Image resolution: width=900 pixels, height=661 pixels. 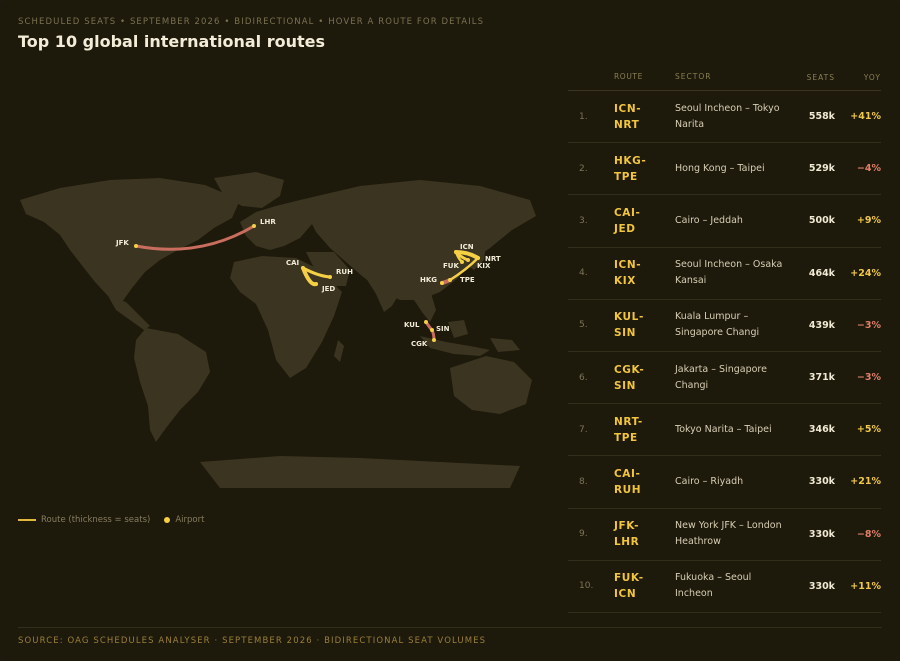 I want to click on table-row: 8. CAI- RUH Cairo – Riyadh 330k +21%, so click(x=724, y=482).